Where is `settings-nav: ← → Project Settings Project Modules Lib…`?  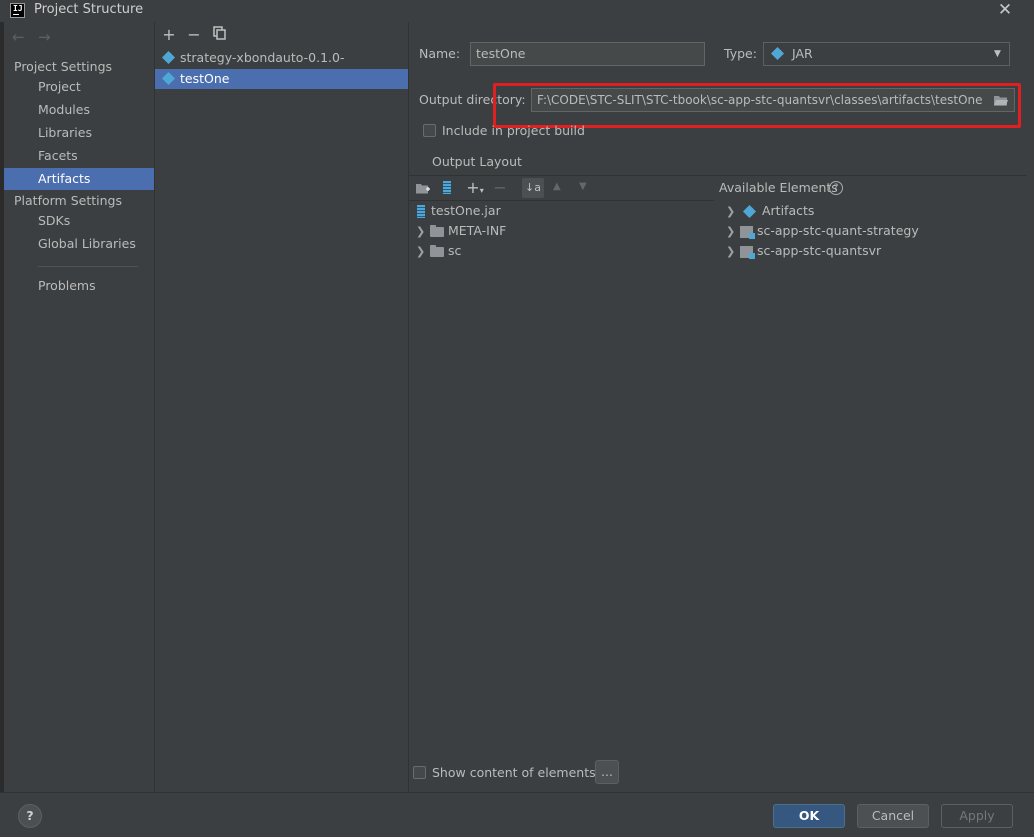 settings-nav: ← → Project Settings Project Modules Lib… is located at coordinates (79, 407).